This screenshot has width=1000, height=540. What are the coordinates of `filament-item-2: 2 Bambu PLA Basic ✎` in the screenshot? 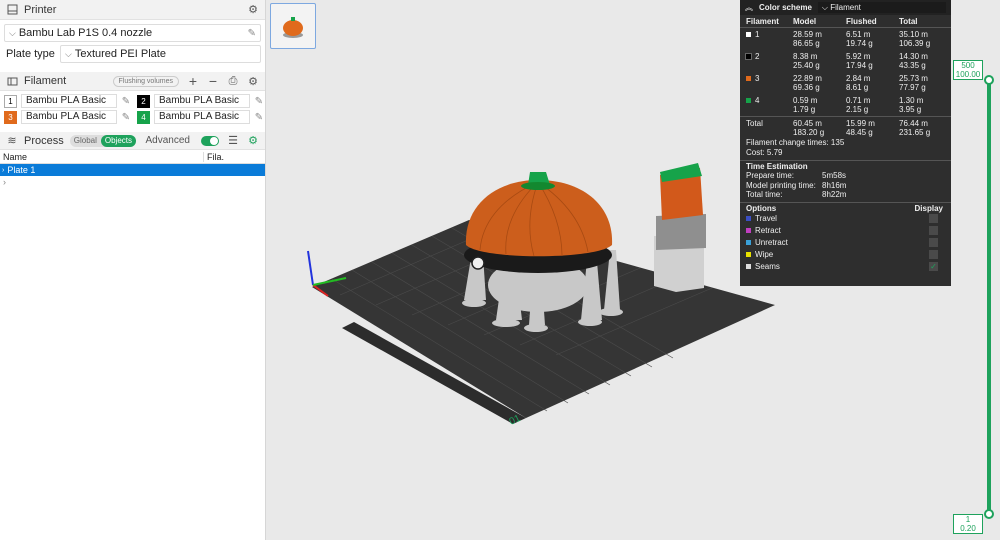 It's located at (203, 101).